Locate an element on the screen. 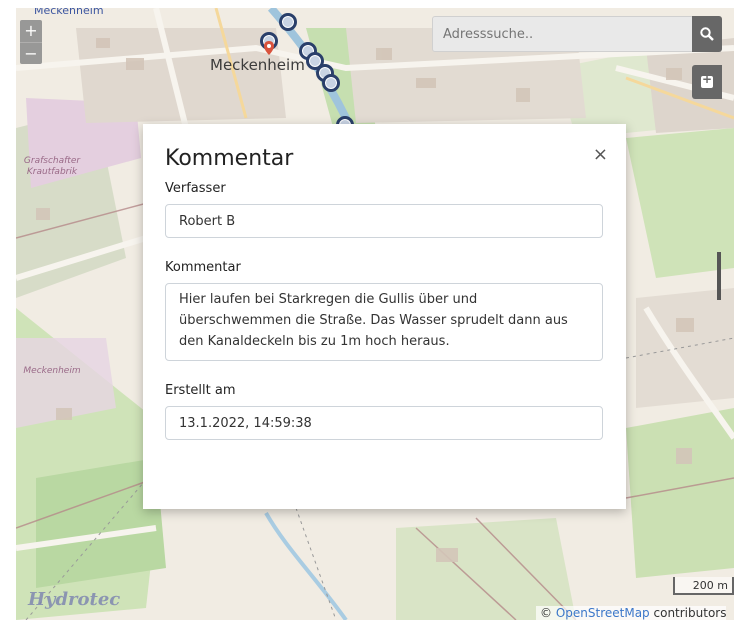 This screenshot has width=734, height=620. map-attribution: © OpenStreetMap contributors is located at coordinates (631, 613).